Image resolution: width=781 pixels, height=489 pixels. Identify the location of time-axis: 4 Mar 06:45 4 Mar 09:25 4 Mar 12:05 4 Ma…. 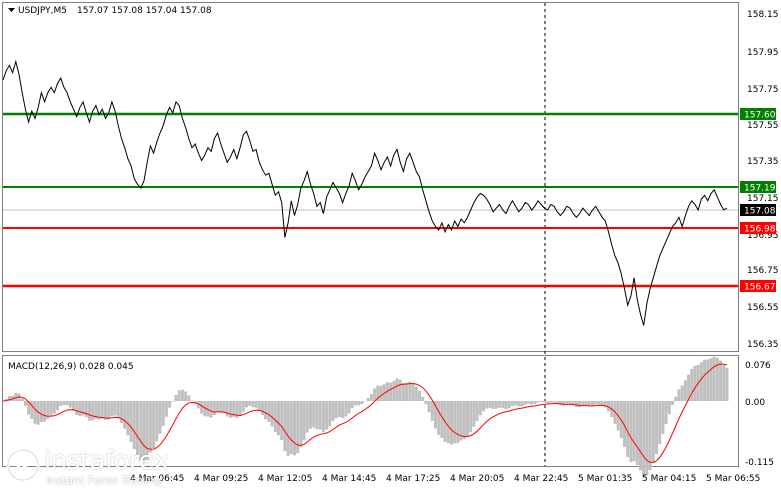
(445, 479).